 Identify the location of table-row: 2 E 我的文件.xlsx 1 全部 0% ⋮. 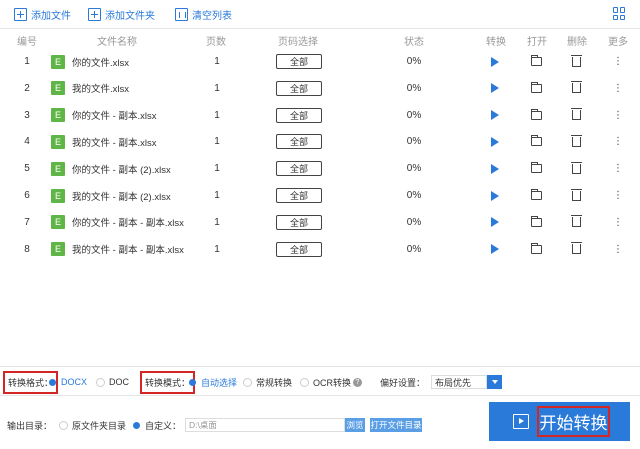
(320, 88).